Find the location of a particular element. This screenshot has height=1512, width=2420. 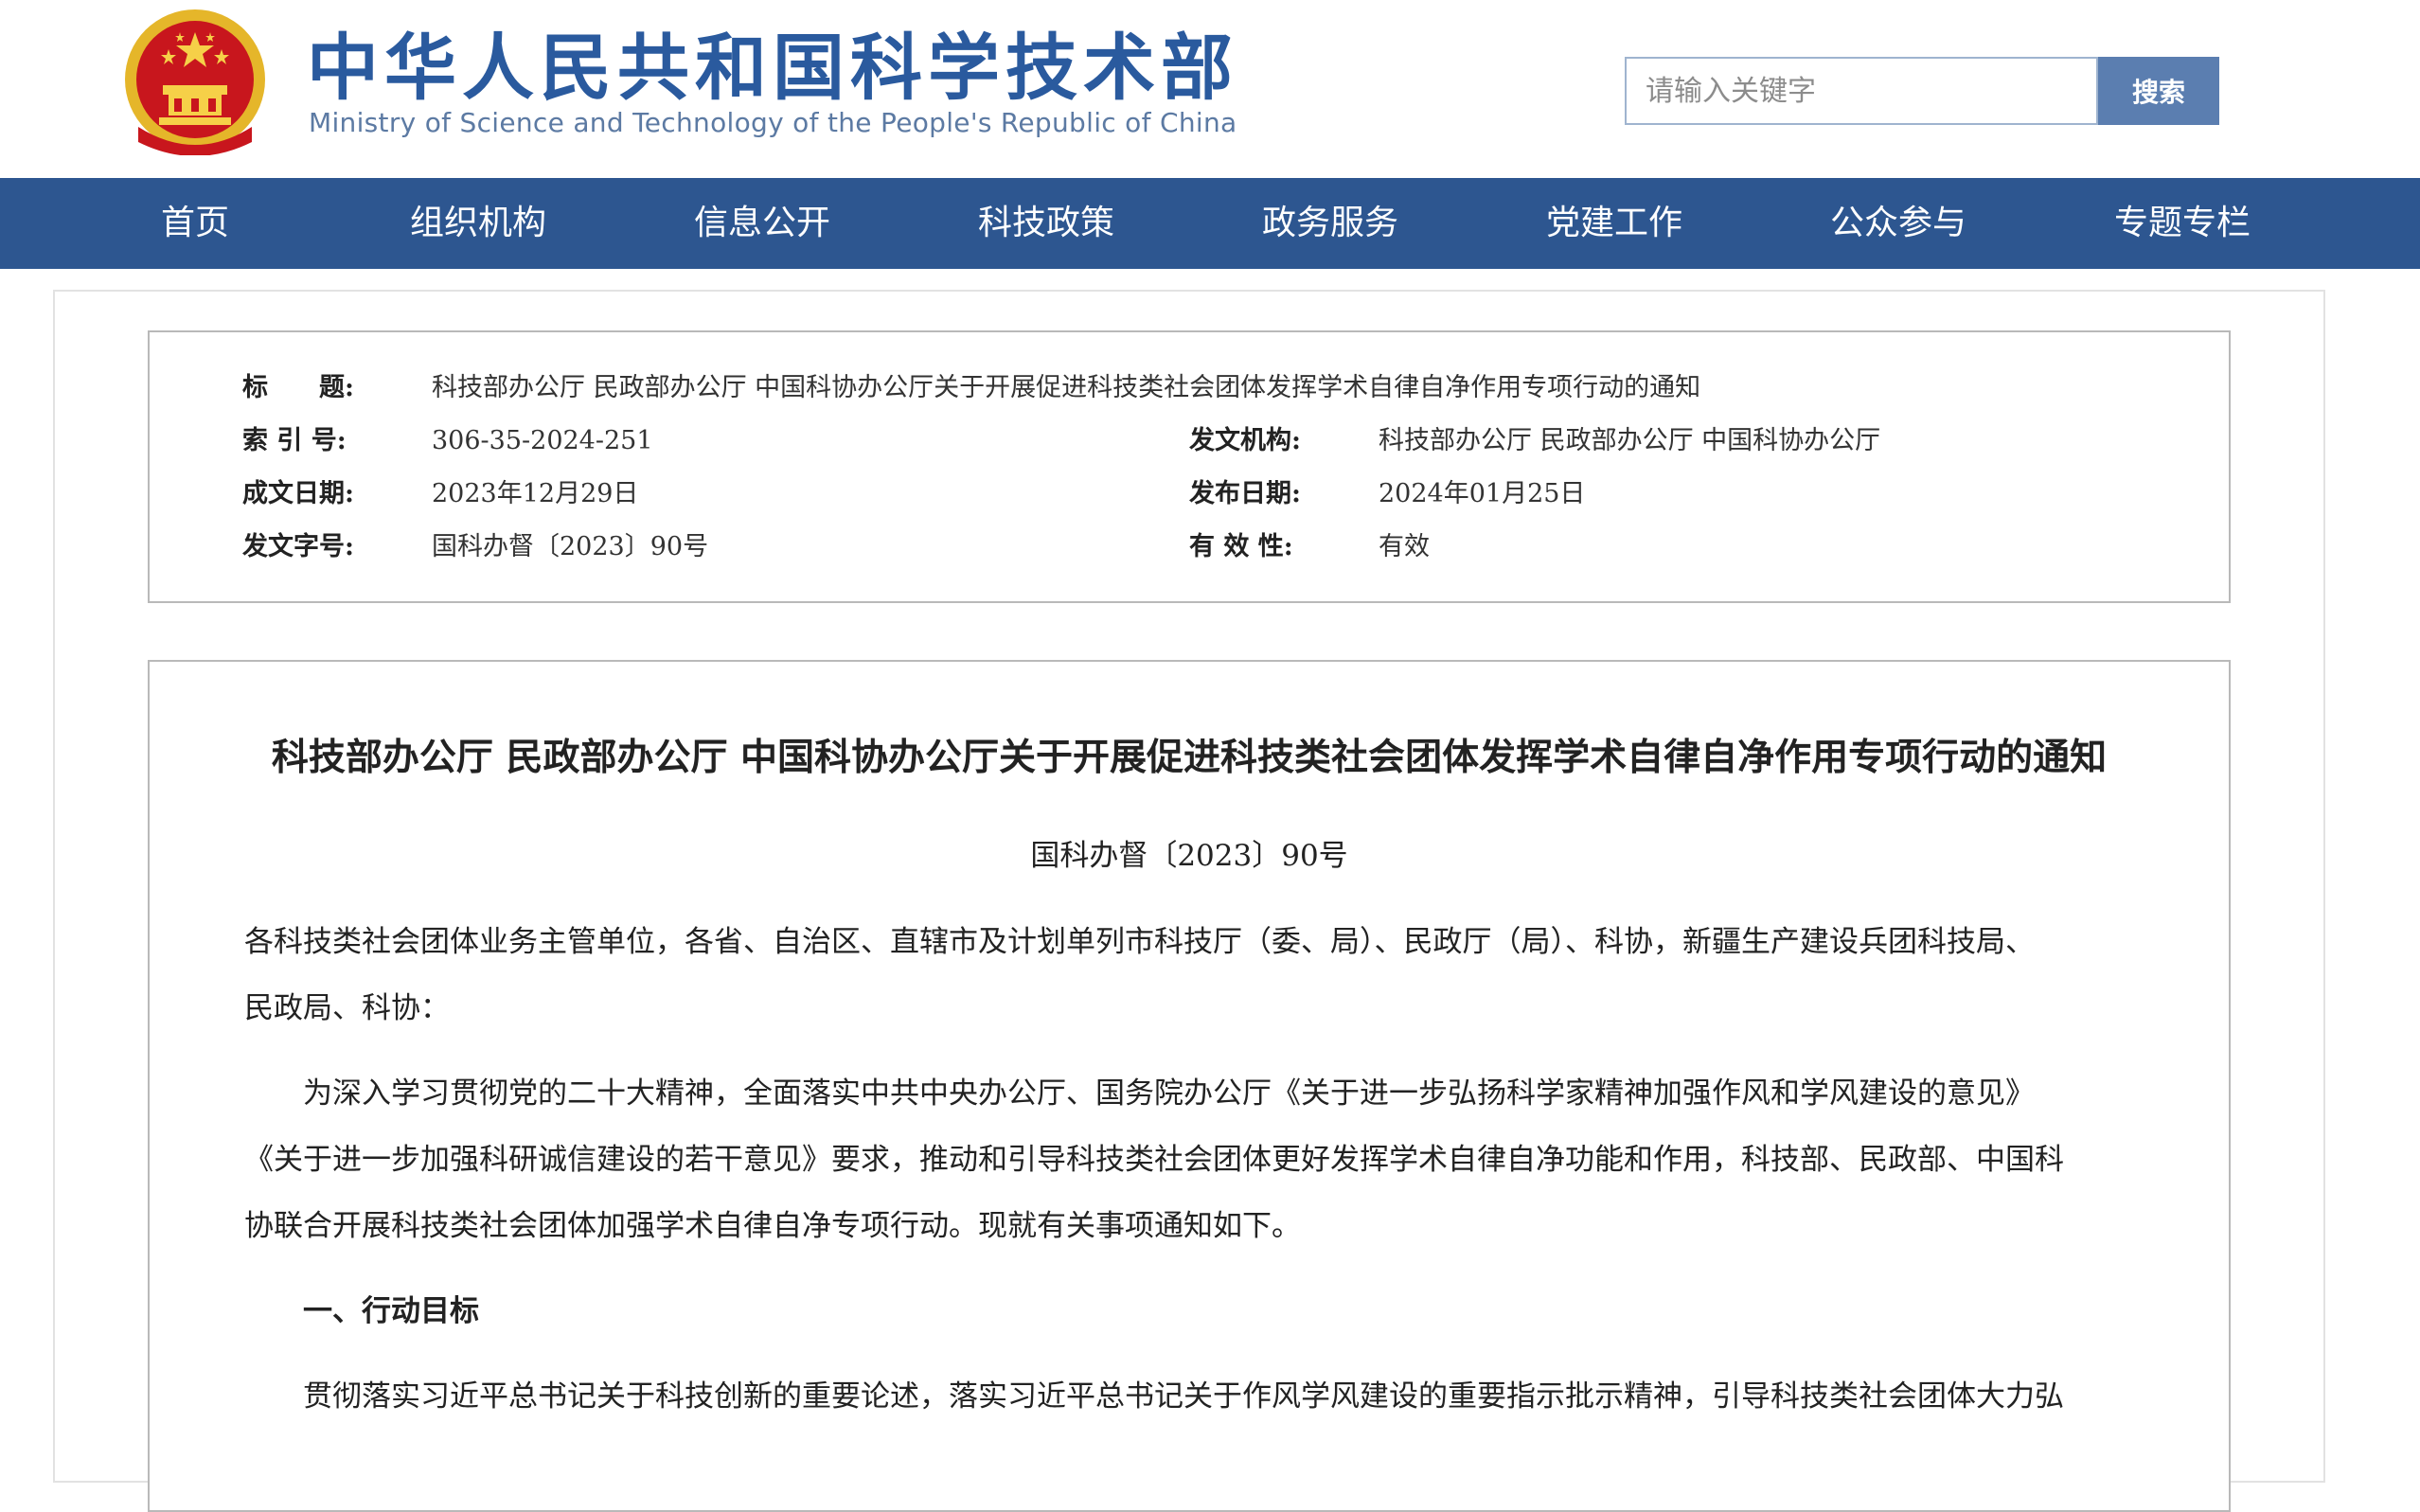

info-validity-value: 有效 is located at coordinates (1404, 546).